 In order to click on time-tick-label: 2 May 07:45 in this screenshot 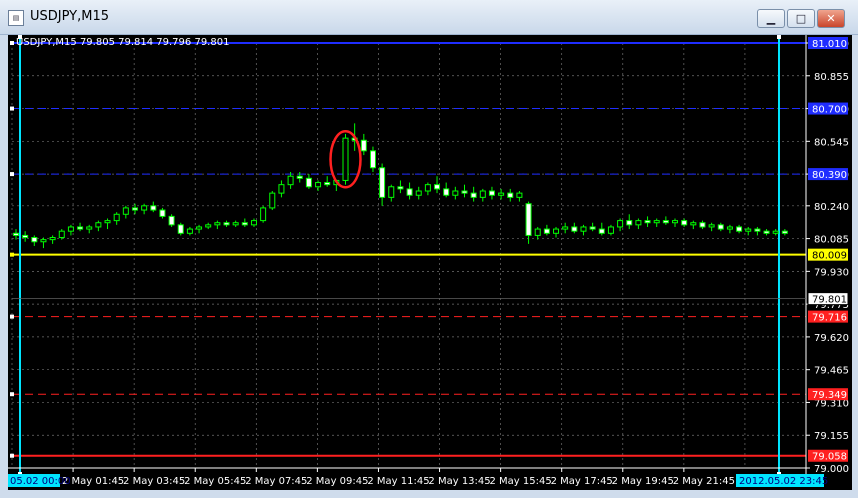, I will do `click(276, 481)`.